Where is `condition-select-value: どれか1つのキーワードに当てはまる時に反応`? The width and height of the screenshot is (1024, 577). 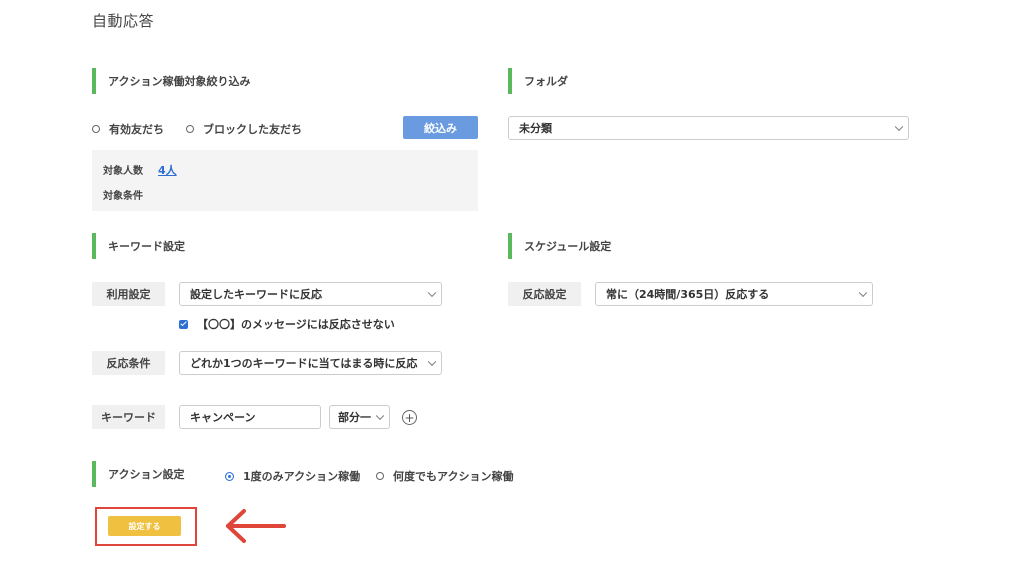 condition-select-value: どれか1つのキーワードに当てはまる時に反応 is located at coordinates (304, 363).